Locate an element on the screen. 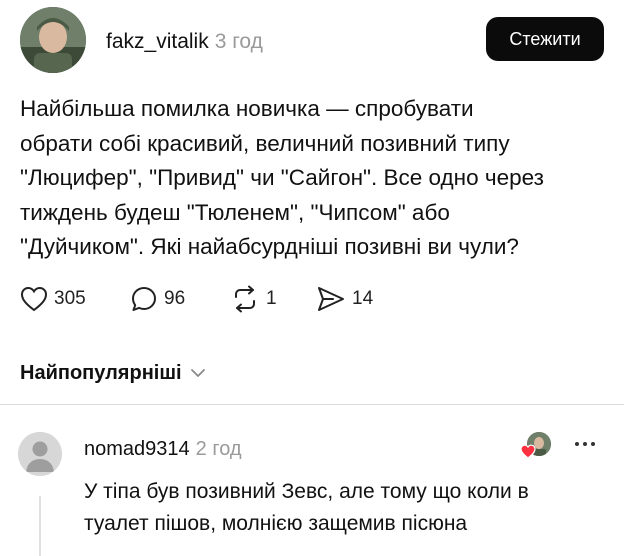 The width and height of the screenshot is (624, 556). post-header: fakz_vitalik 3 год Стежити is located at coordinates (312, 40).